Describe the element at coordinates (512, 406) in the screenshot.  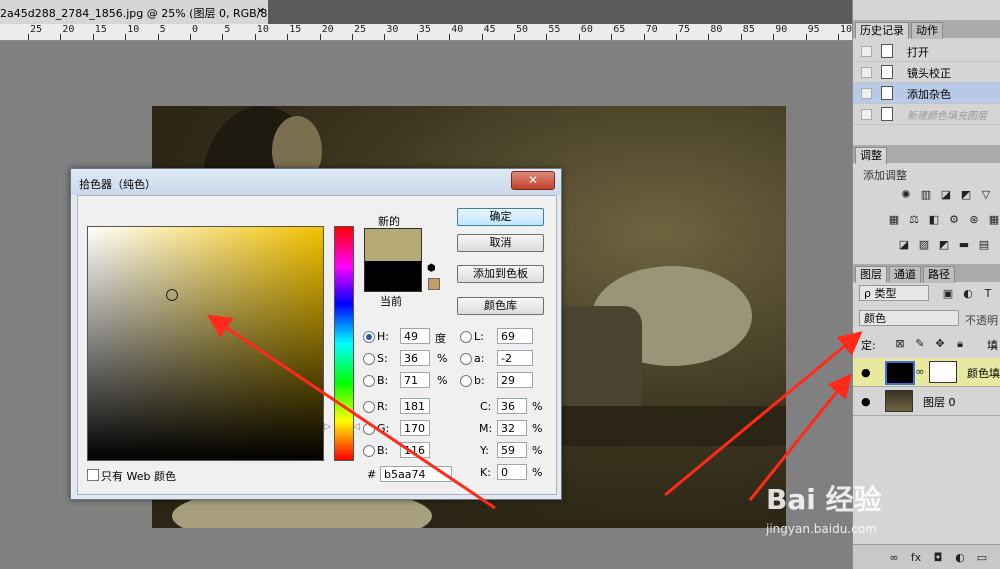
I see `input-c: 36` at that location.